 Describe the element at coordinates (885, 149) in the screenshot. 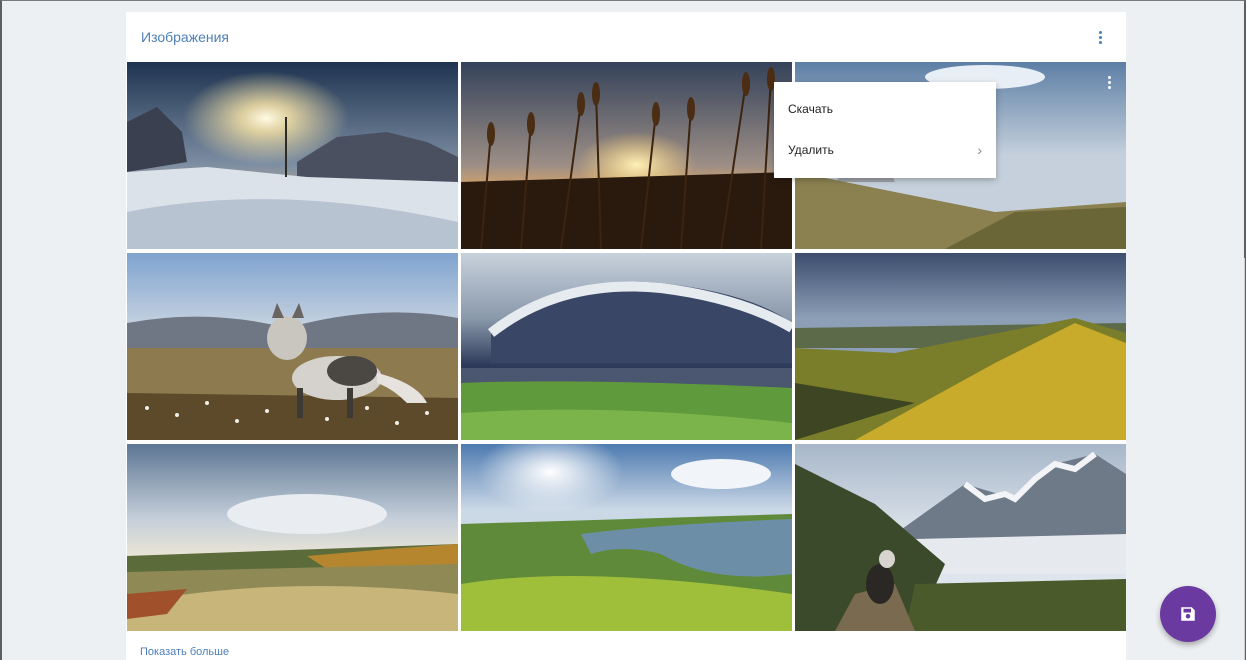

I see `menu-item-delete: Удалить ›` at that location.